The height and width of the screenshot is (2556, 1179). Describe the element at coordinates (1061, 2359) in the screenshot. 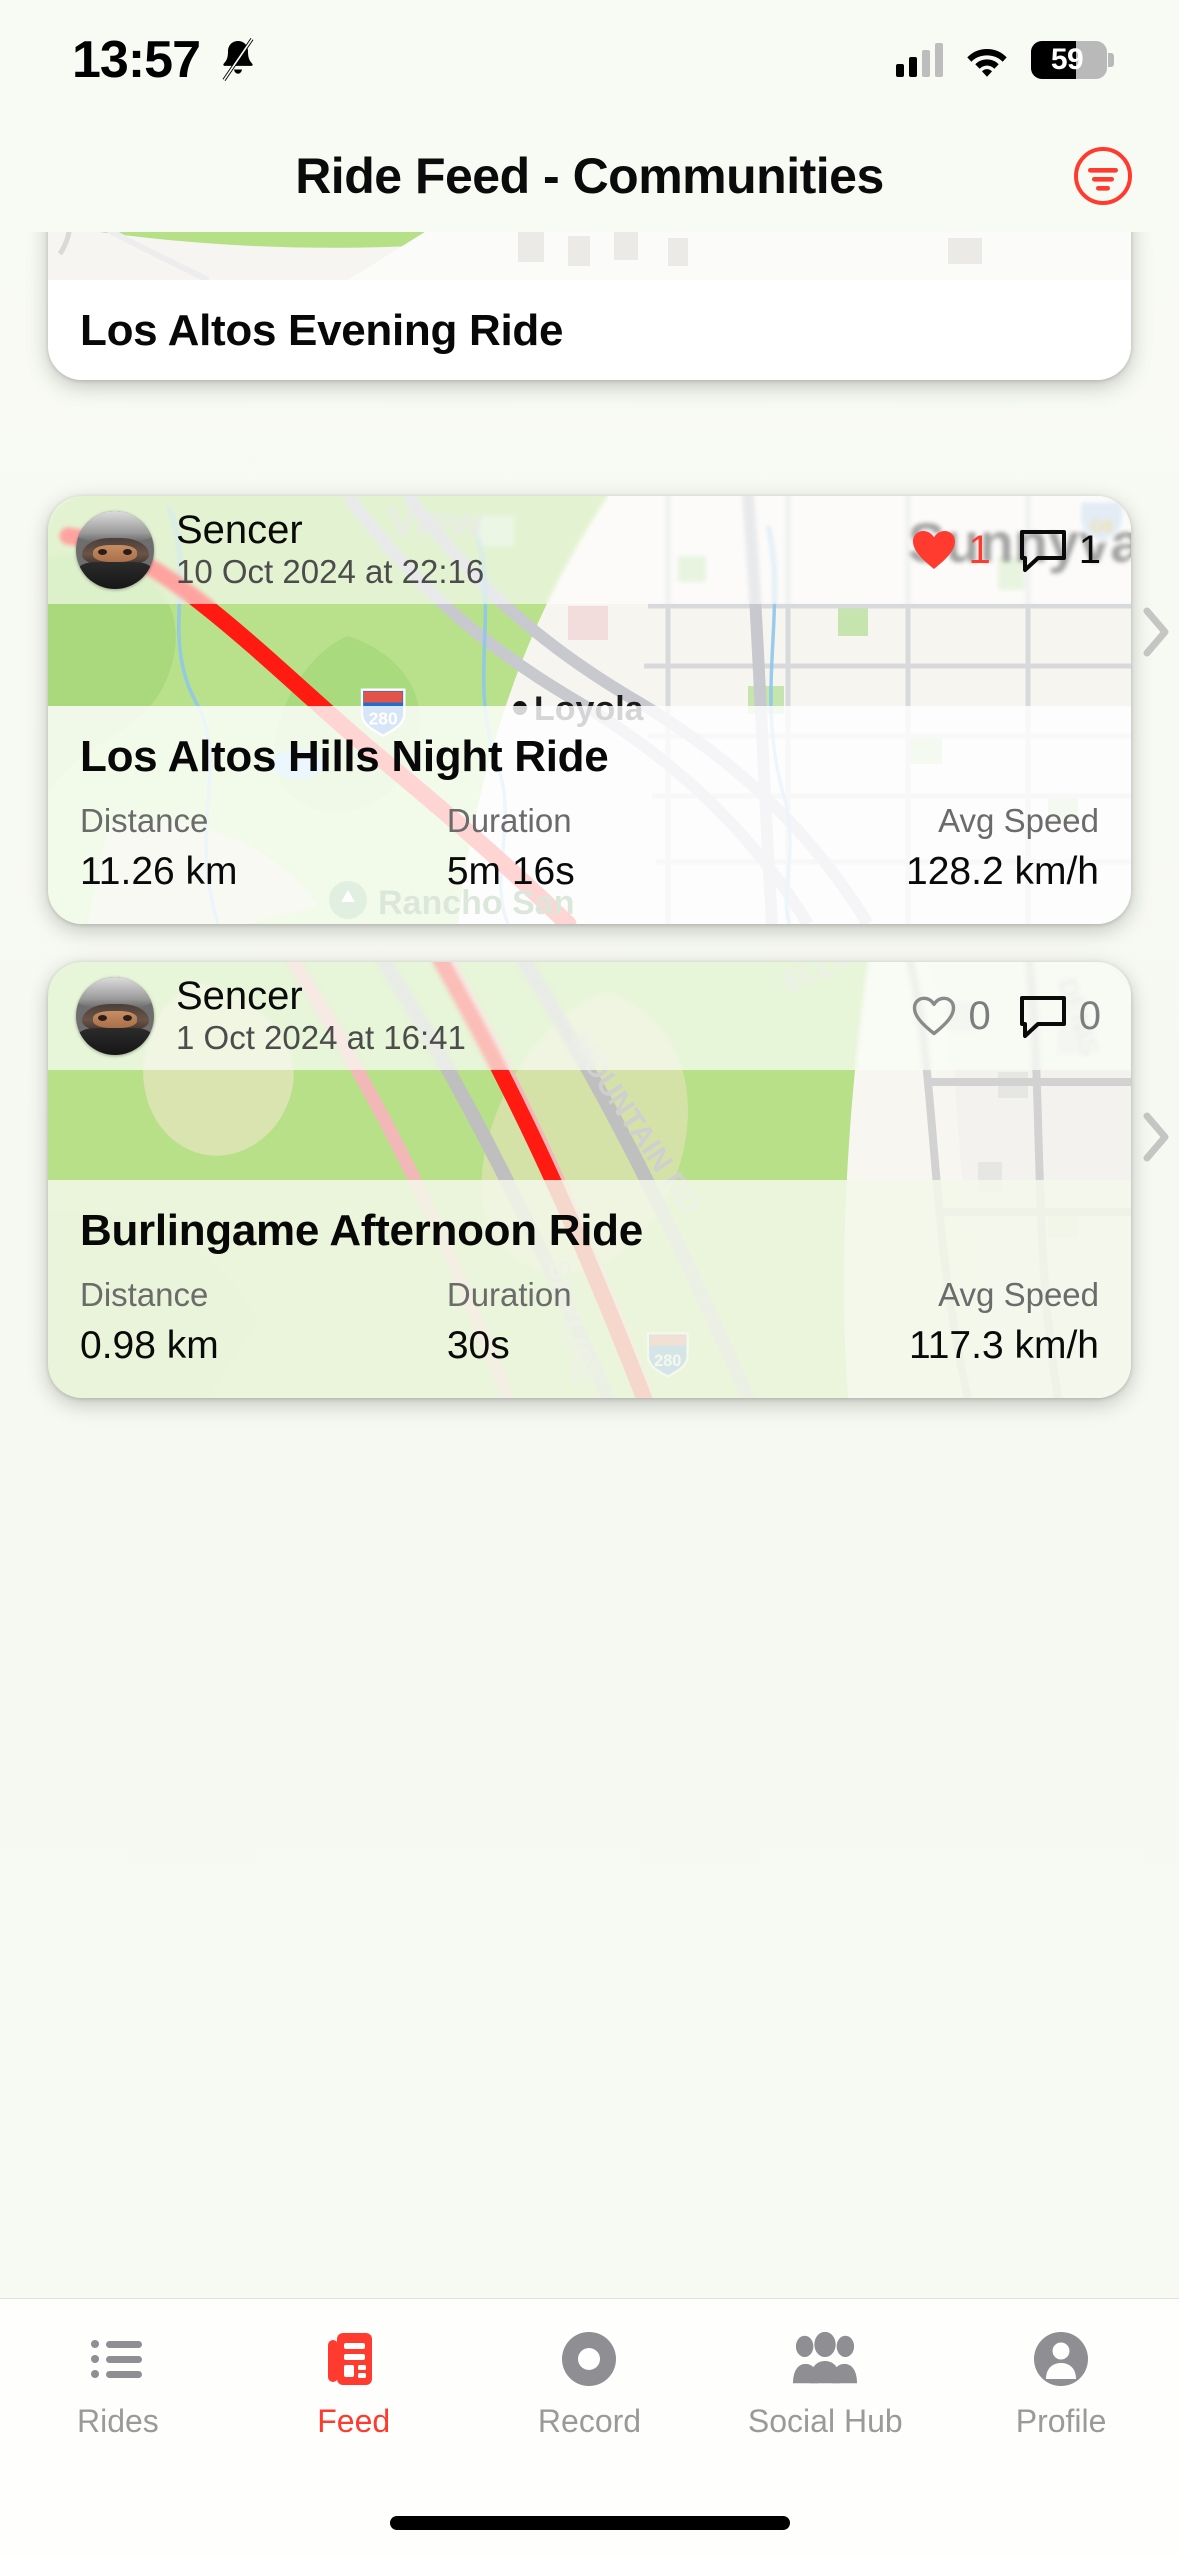

I see `person-circle-icon` at that location.